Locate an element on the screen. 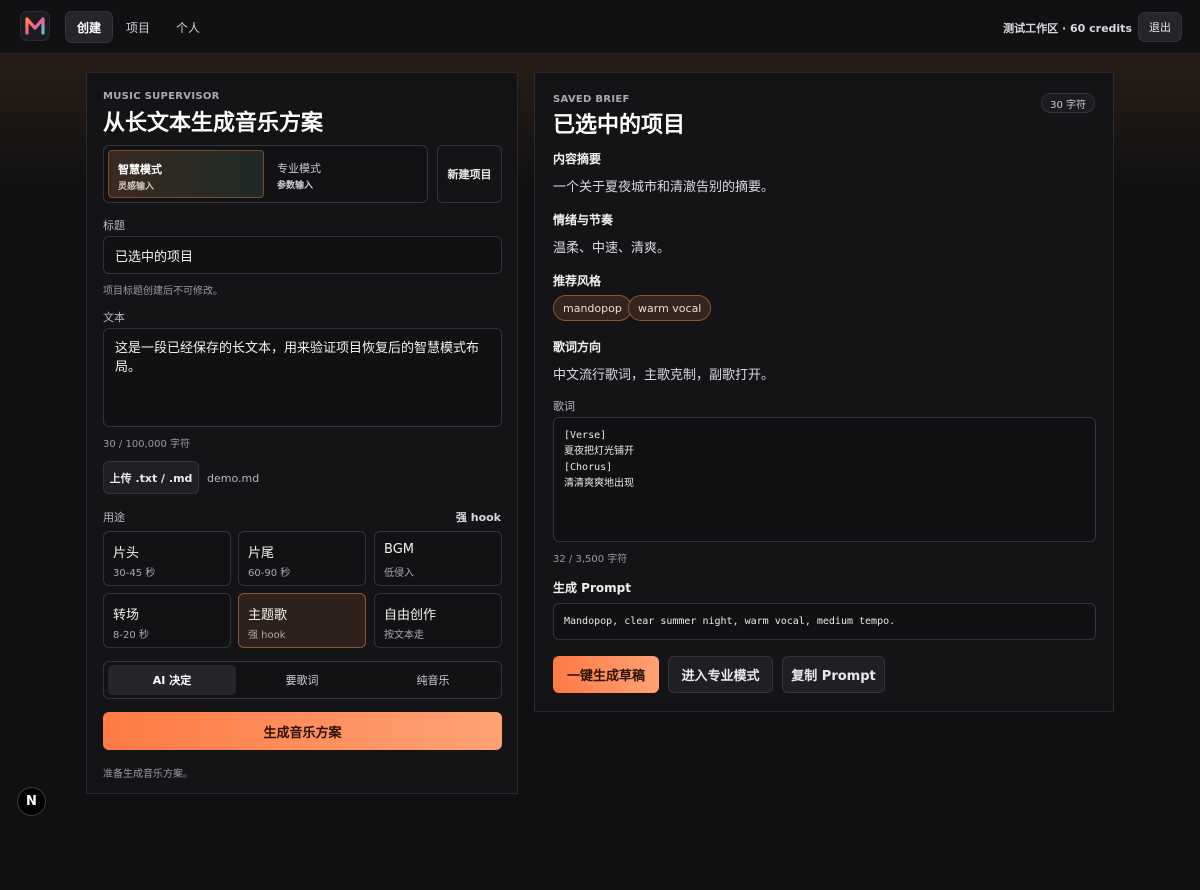 This screenshot has width=1200, height=890. style-tag: mandopop is located at coordinates (592, 308).